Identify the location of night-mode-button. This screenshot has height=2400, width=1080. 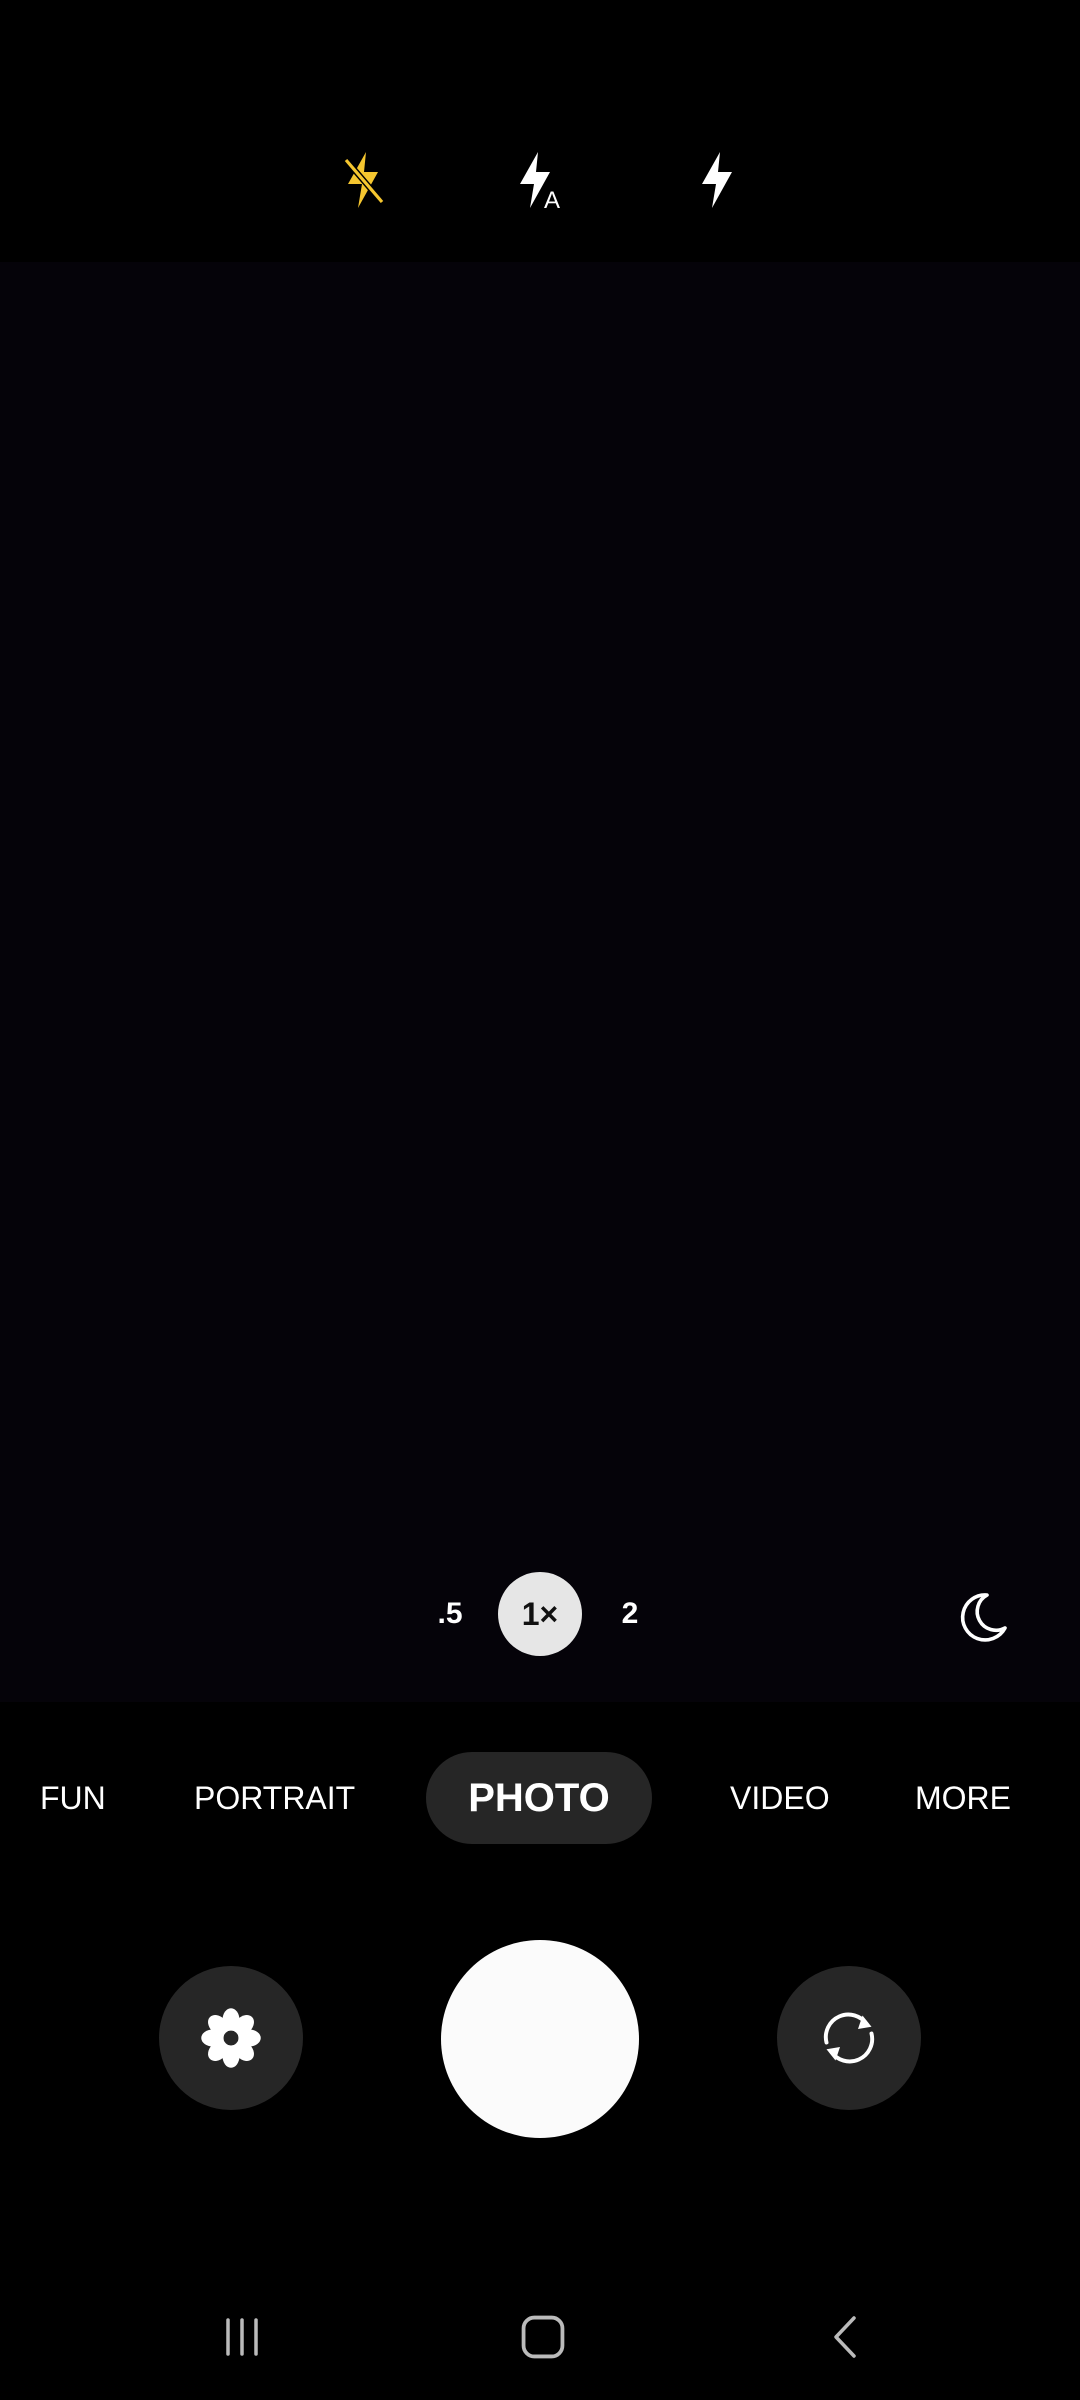
(984, 1616).